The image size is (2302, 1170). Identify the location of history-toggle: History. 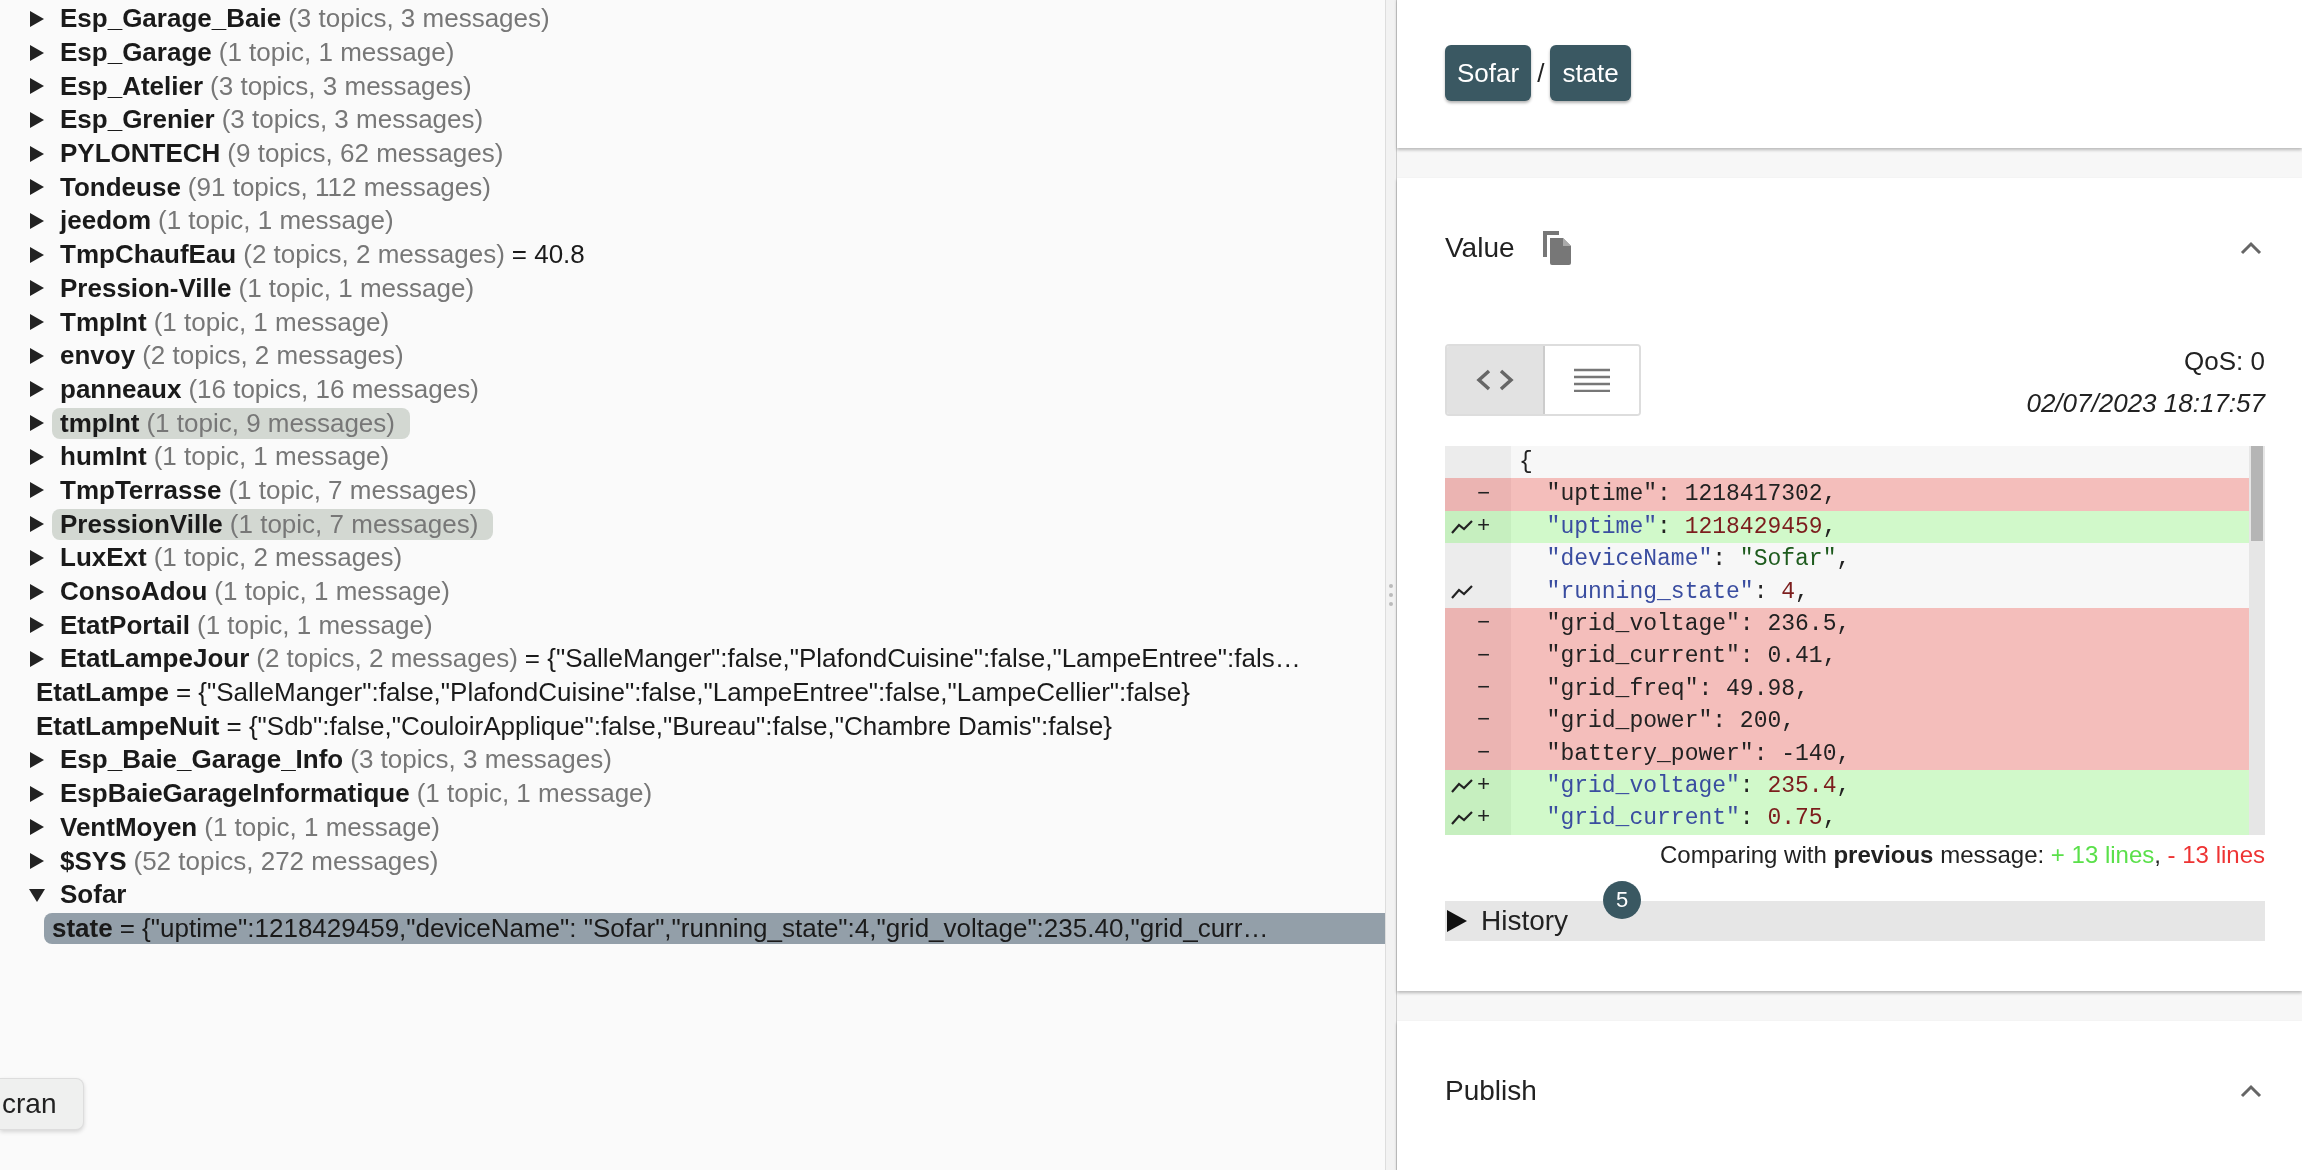
(1507, 920).